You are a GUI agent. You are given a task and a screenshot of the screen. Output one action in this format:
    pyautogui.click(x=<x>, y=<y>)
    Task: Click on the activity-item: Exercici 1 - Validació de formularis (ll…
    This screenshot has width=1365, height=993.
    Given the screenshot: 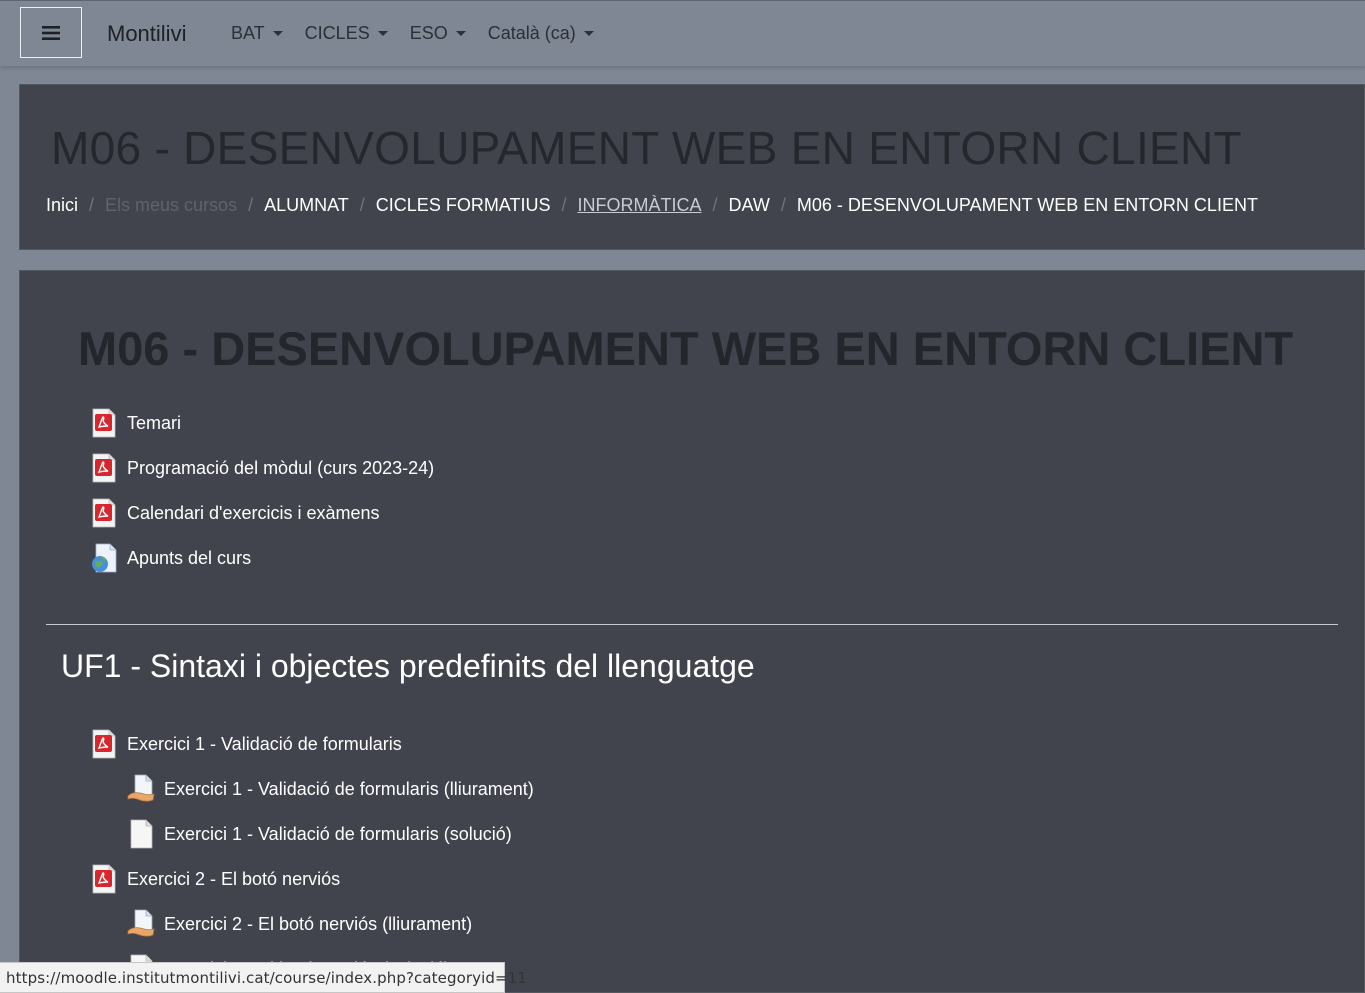 What is the action you would take?
    pyautogui.click(x=330, y=789)
    